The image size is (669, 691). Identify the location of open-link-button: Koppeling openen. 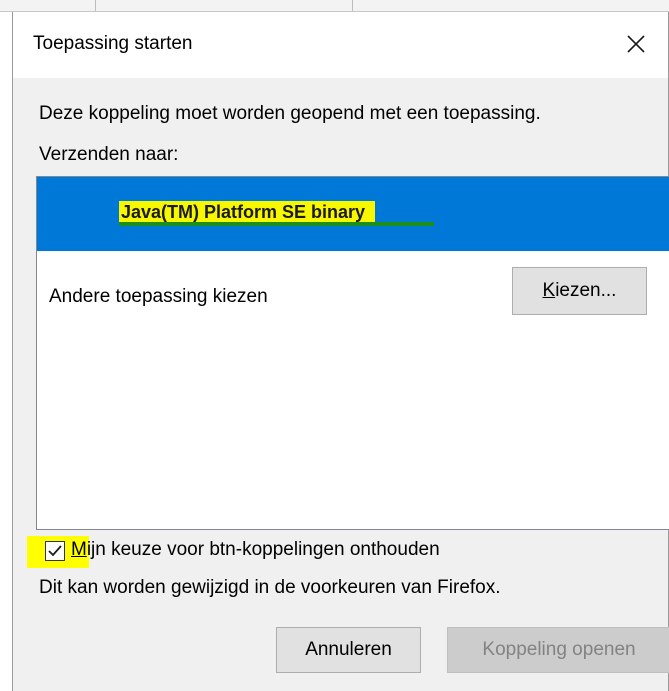
(558, 650).